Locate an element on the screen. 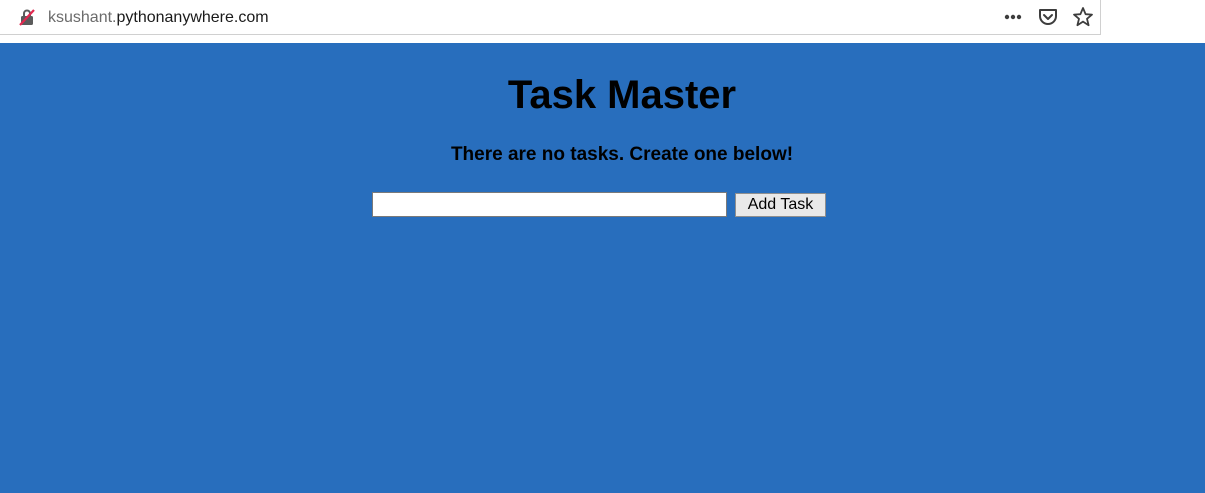 The height and width of the screenshot is (493, 1205). more-actions-icon is located at coordinates (1013, 17).